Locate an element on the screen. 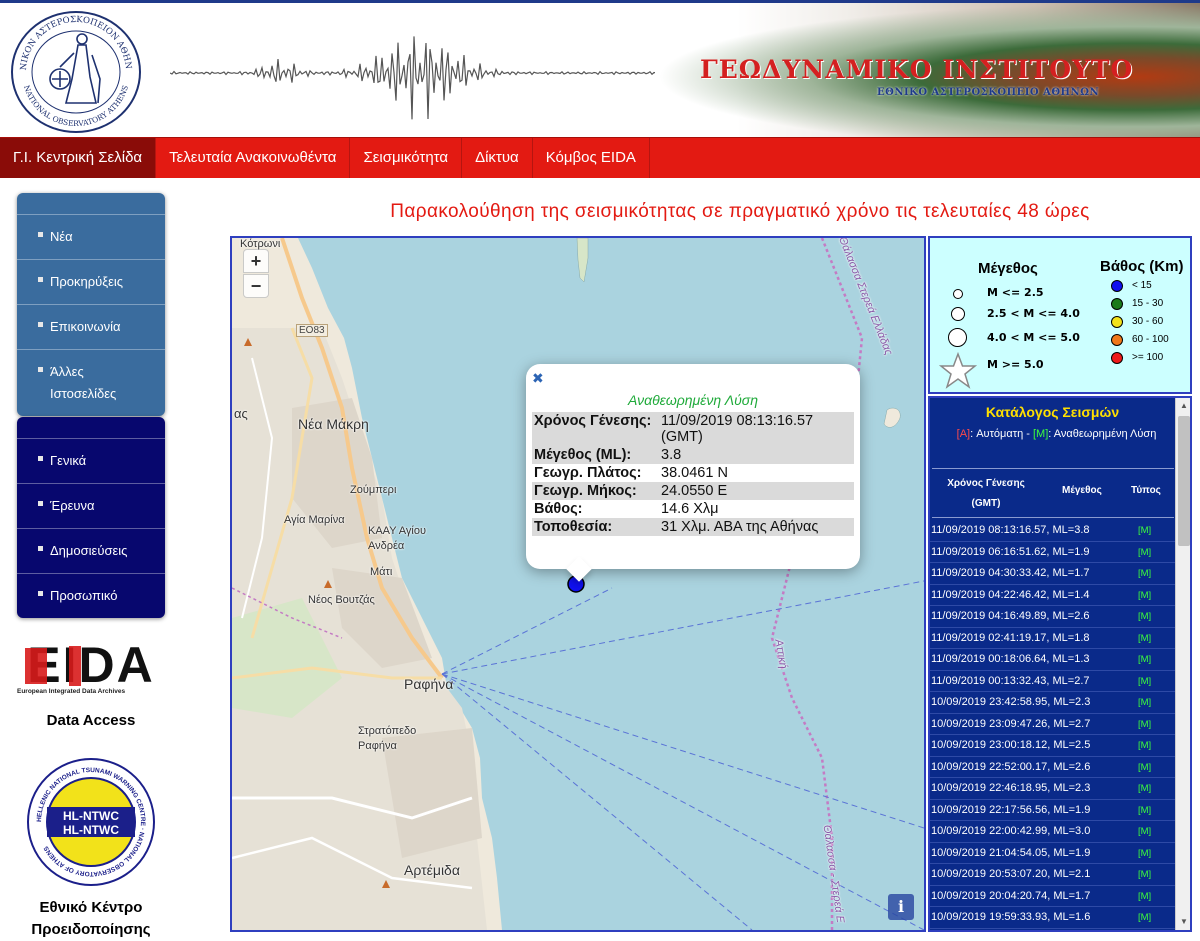 The width and height of the screenshot is (1200, 941). catalog-row: 11/09/2019 08:13:16.57, ML=3.8 [M] is located at coordinates (1052, 531).